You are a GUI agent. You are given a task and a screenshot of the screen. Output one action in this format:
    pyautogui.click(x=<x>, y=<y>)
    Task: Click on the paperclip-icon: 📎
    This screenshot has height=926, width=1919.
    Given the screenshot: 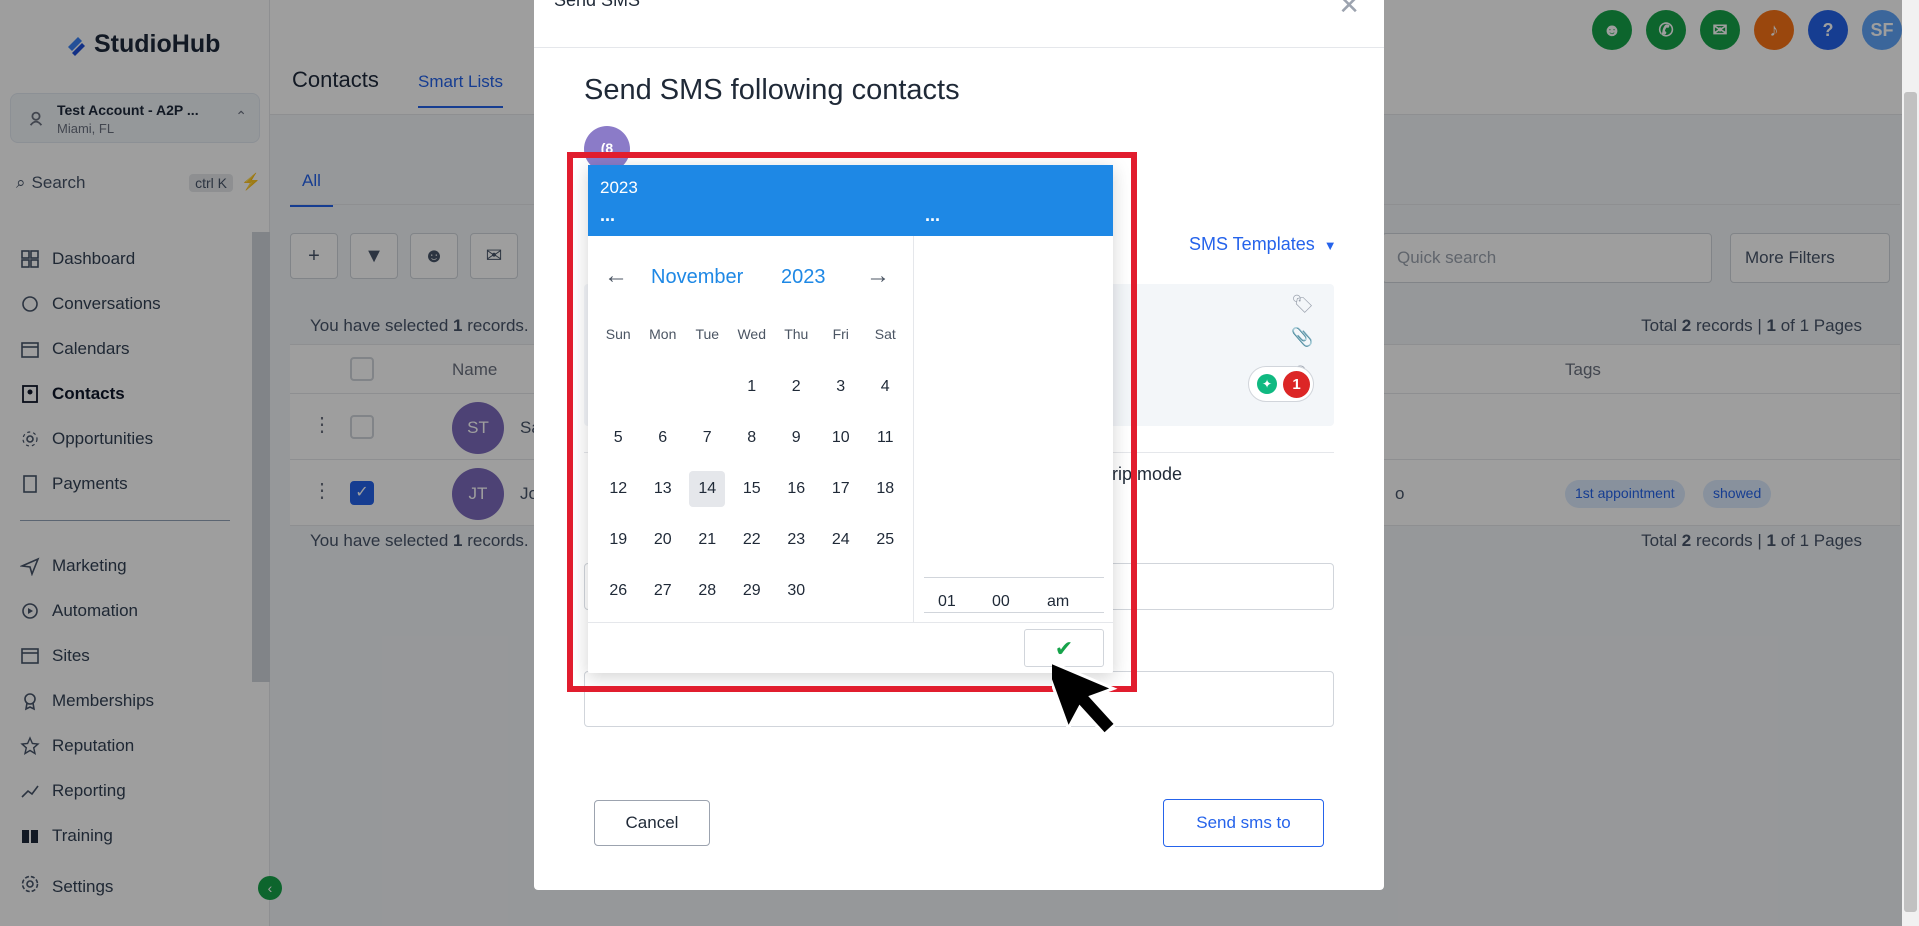 What is the action you would take?
    pyautogui.click(x=1302, y=337)
    